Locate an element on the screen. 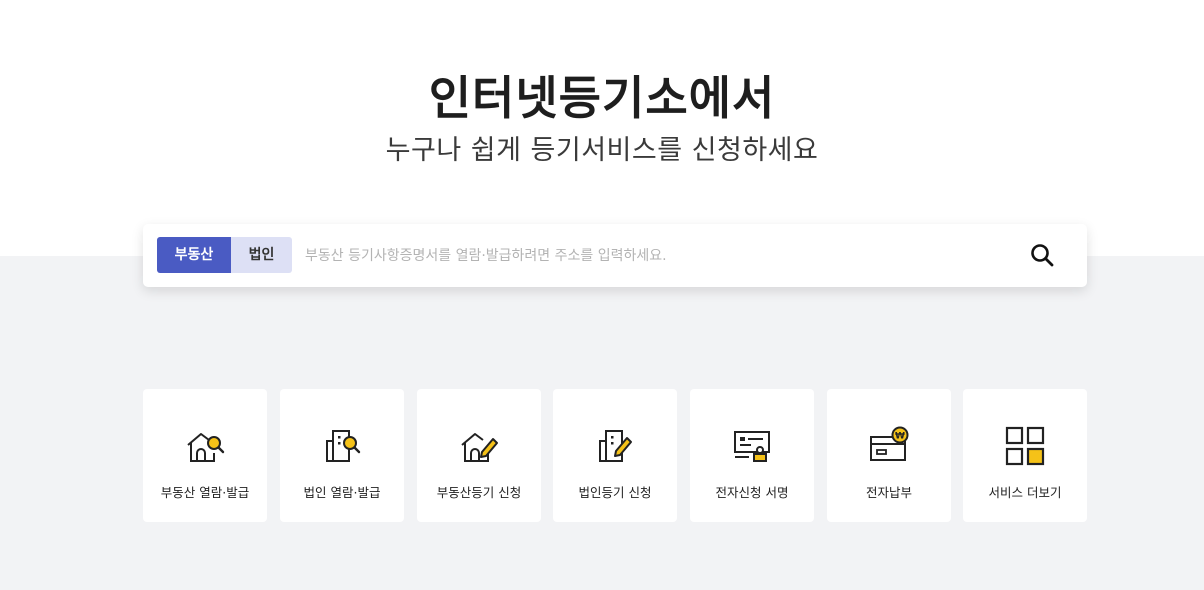 Image resolution: width=1204 pixels, height=590 pixels. service-card-real-estate-view: 부동산 열람·발급 is located at coordinates (205, 455).